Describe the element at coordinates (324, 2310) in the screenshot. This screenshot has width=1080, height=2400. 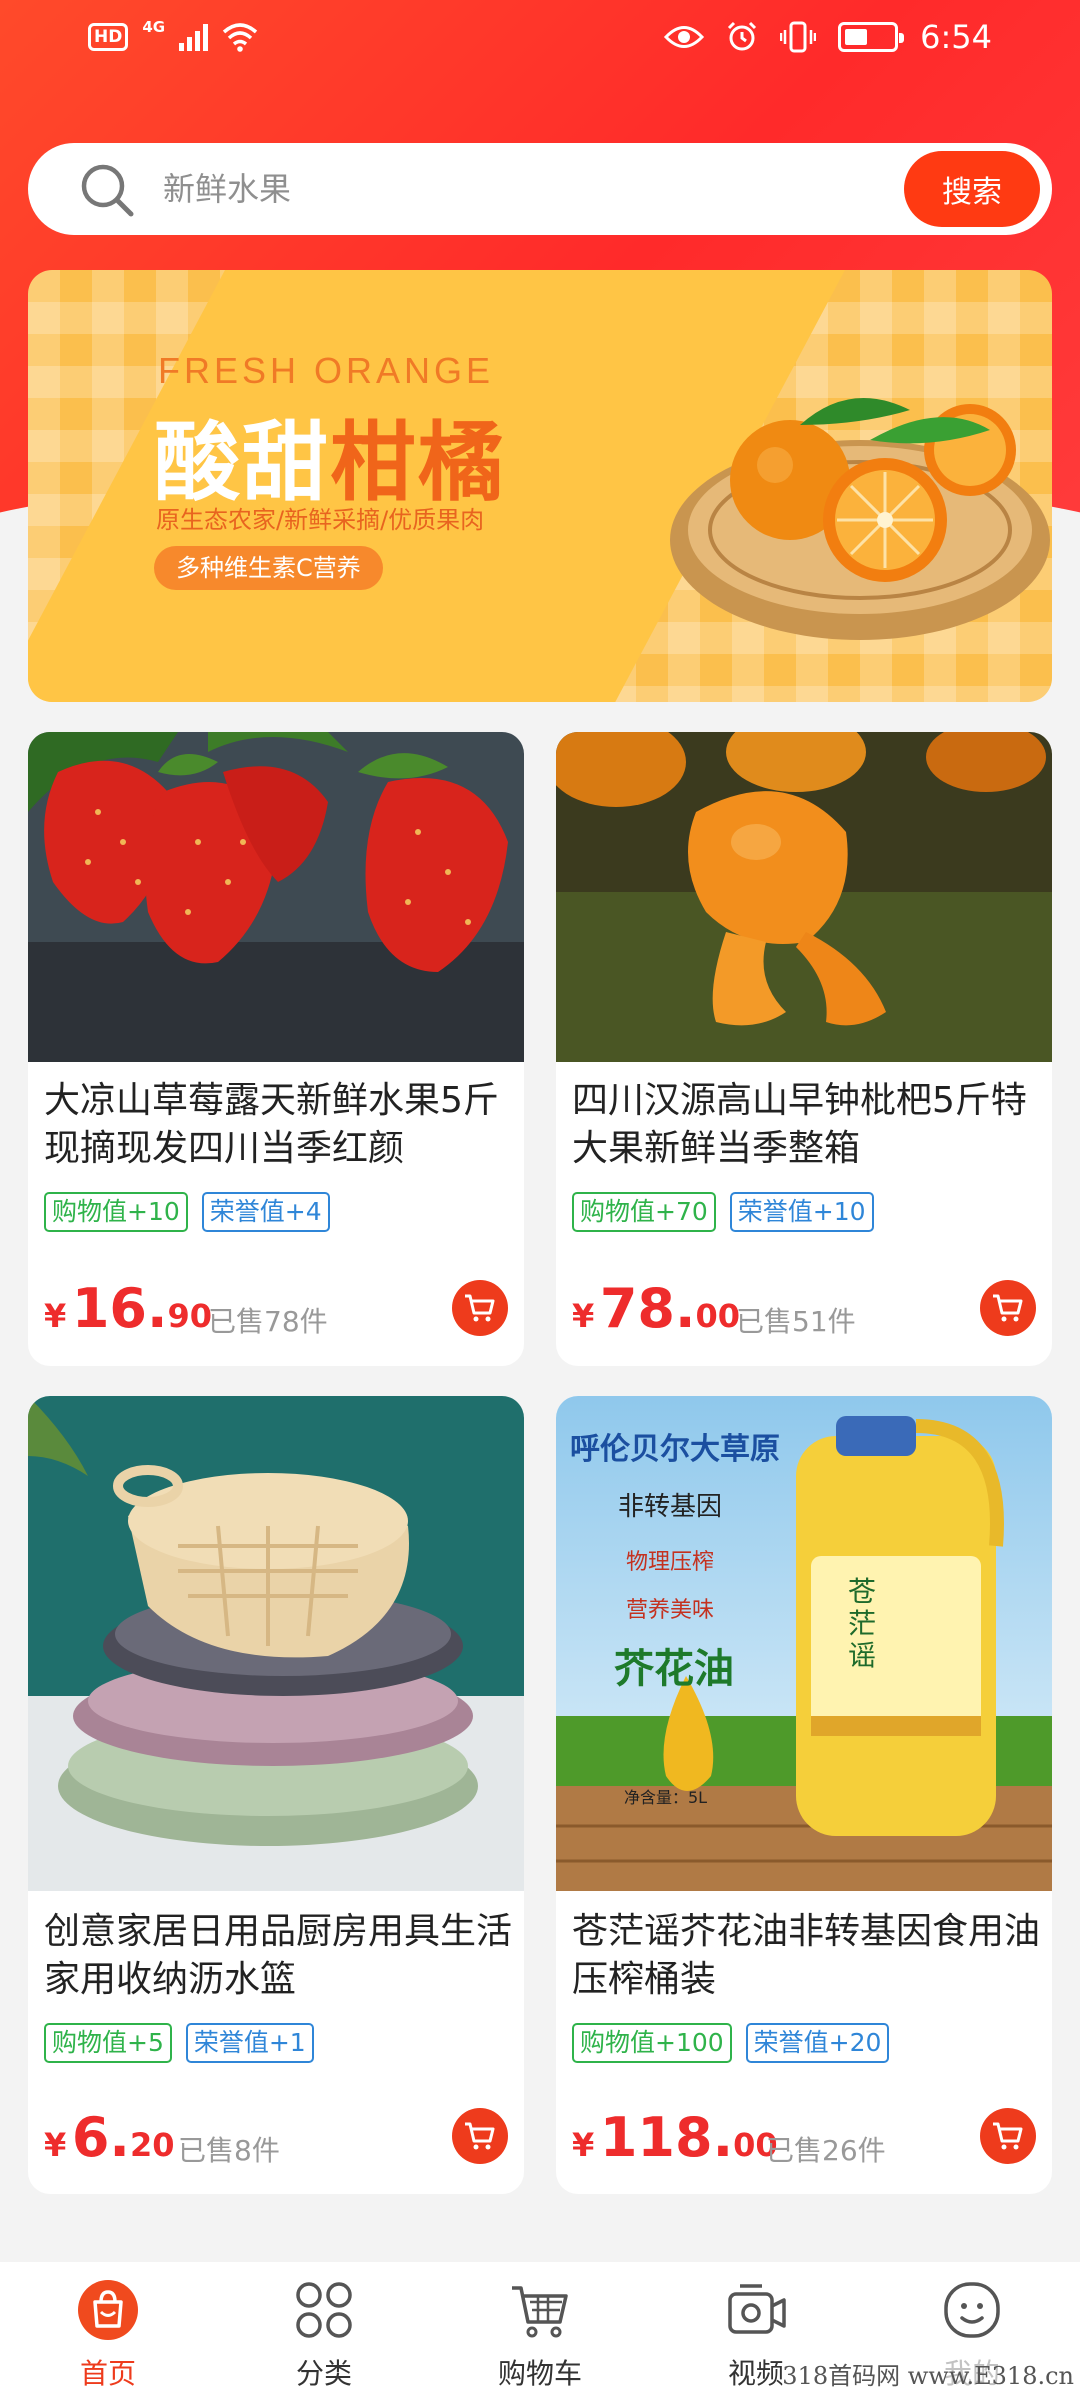
I see `category-grid-icon` at that location.